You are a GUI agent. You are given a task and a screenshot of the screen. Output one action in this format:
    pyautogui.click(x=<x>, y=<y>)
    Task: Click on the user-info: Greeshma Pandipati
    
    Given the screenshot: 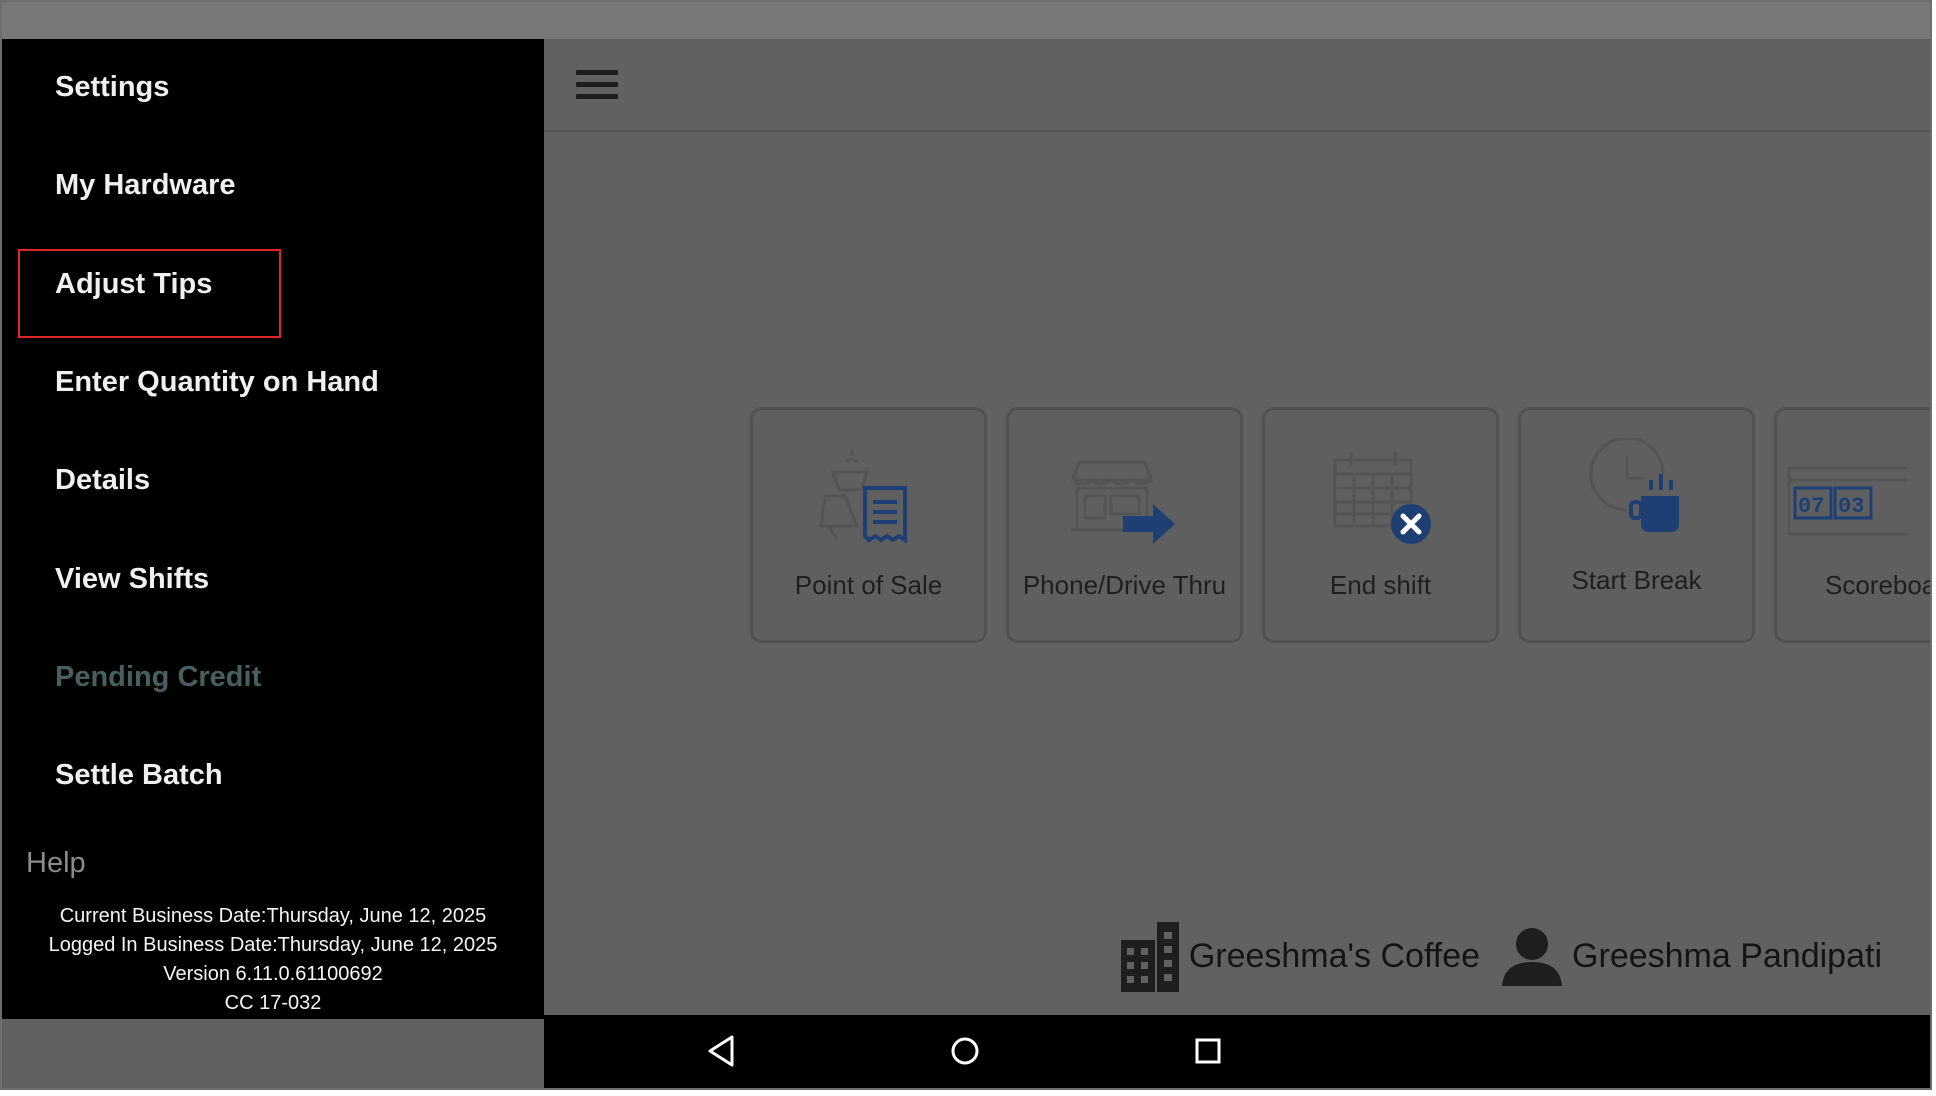 What is the action you would take?
    pyautogui.click(x=1691, y=956)
    